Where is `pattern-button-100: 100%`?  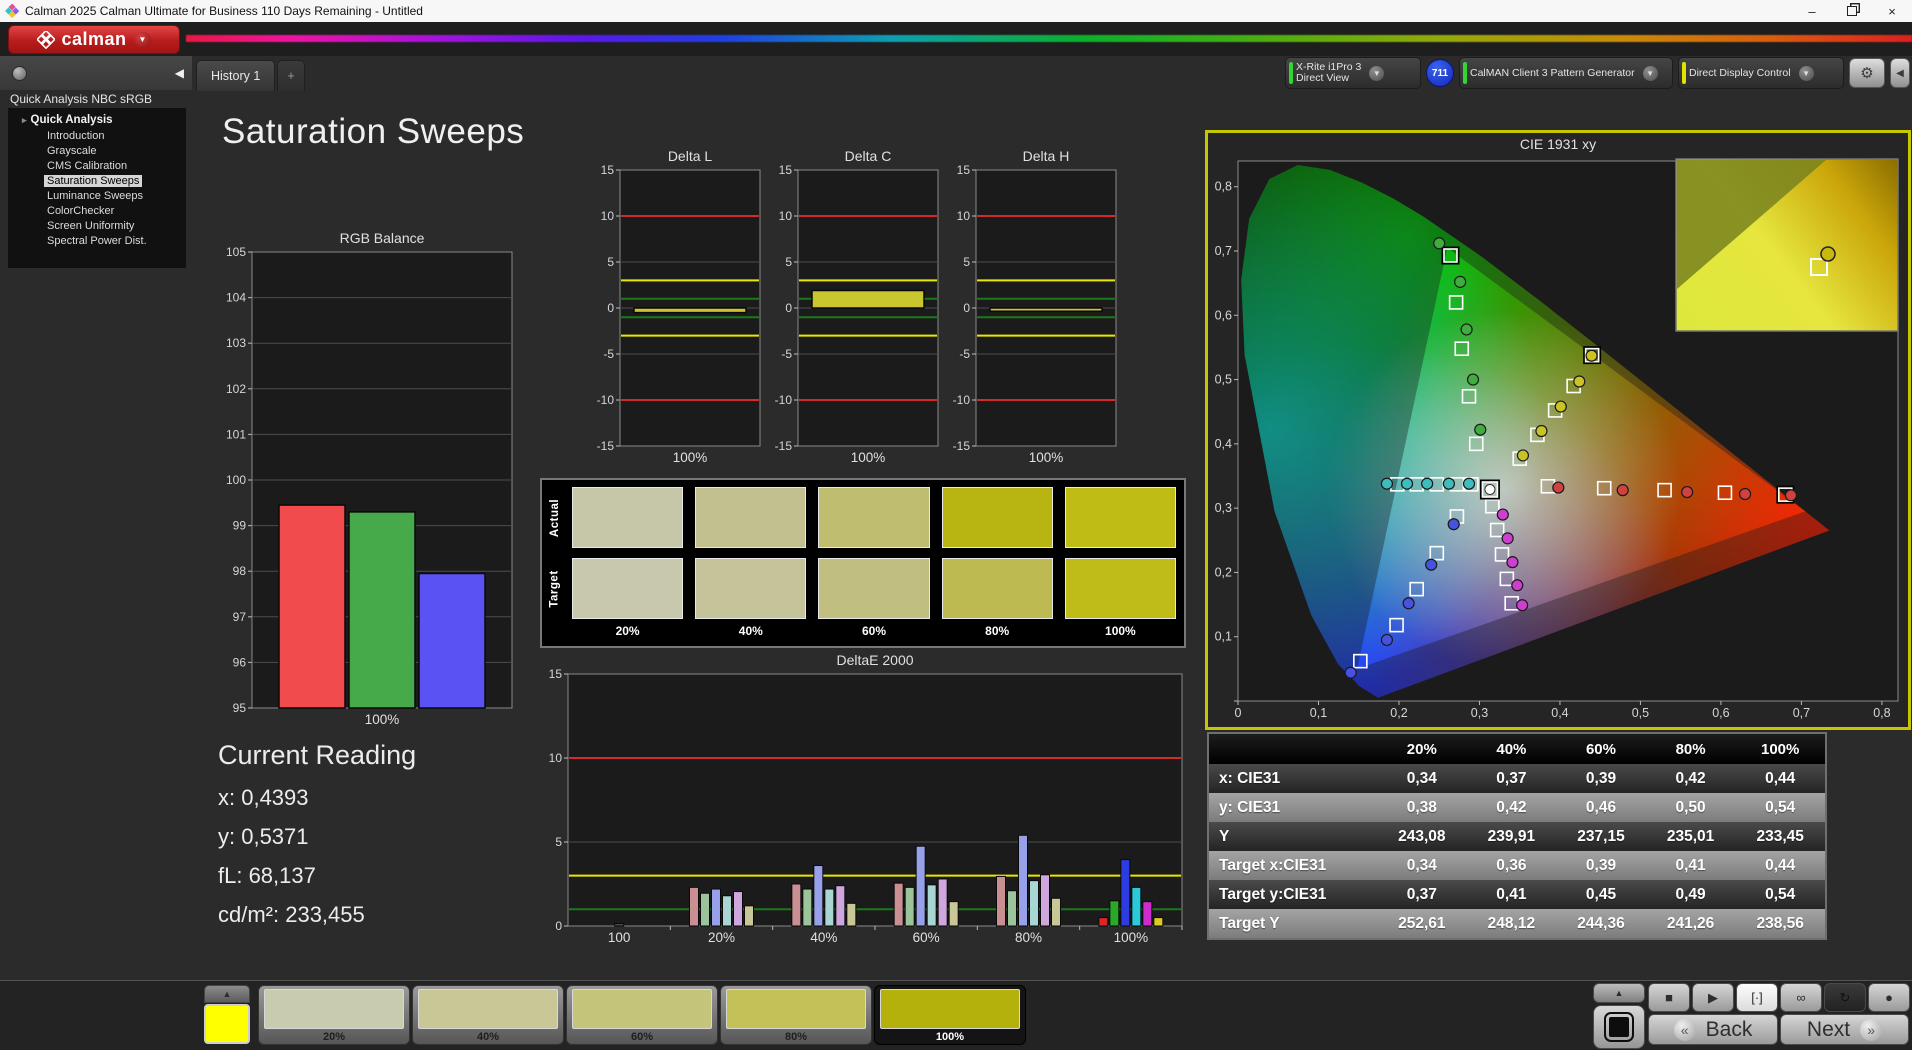 pattern-button-100: 100% is located at coordinates (950, 1015).